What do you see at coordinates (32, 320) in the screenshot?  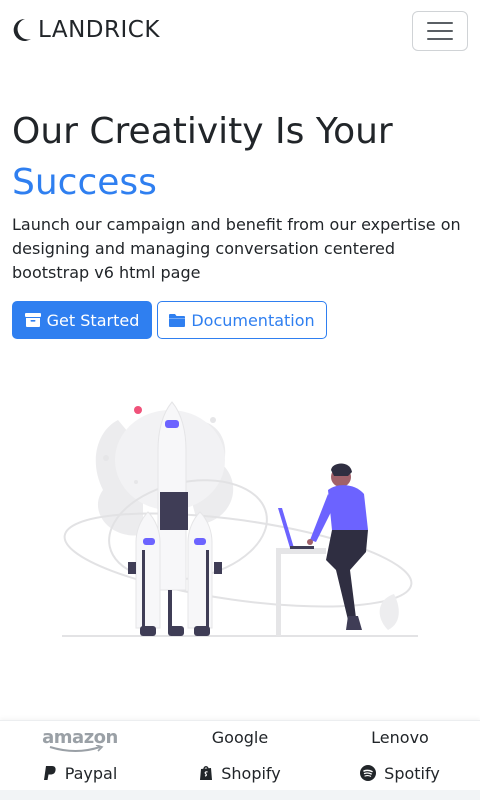 I see `archive-box-icon` at bounding box center [32, 320].